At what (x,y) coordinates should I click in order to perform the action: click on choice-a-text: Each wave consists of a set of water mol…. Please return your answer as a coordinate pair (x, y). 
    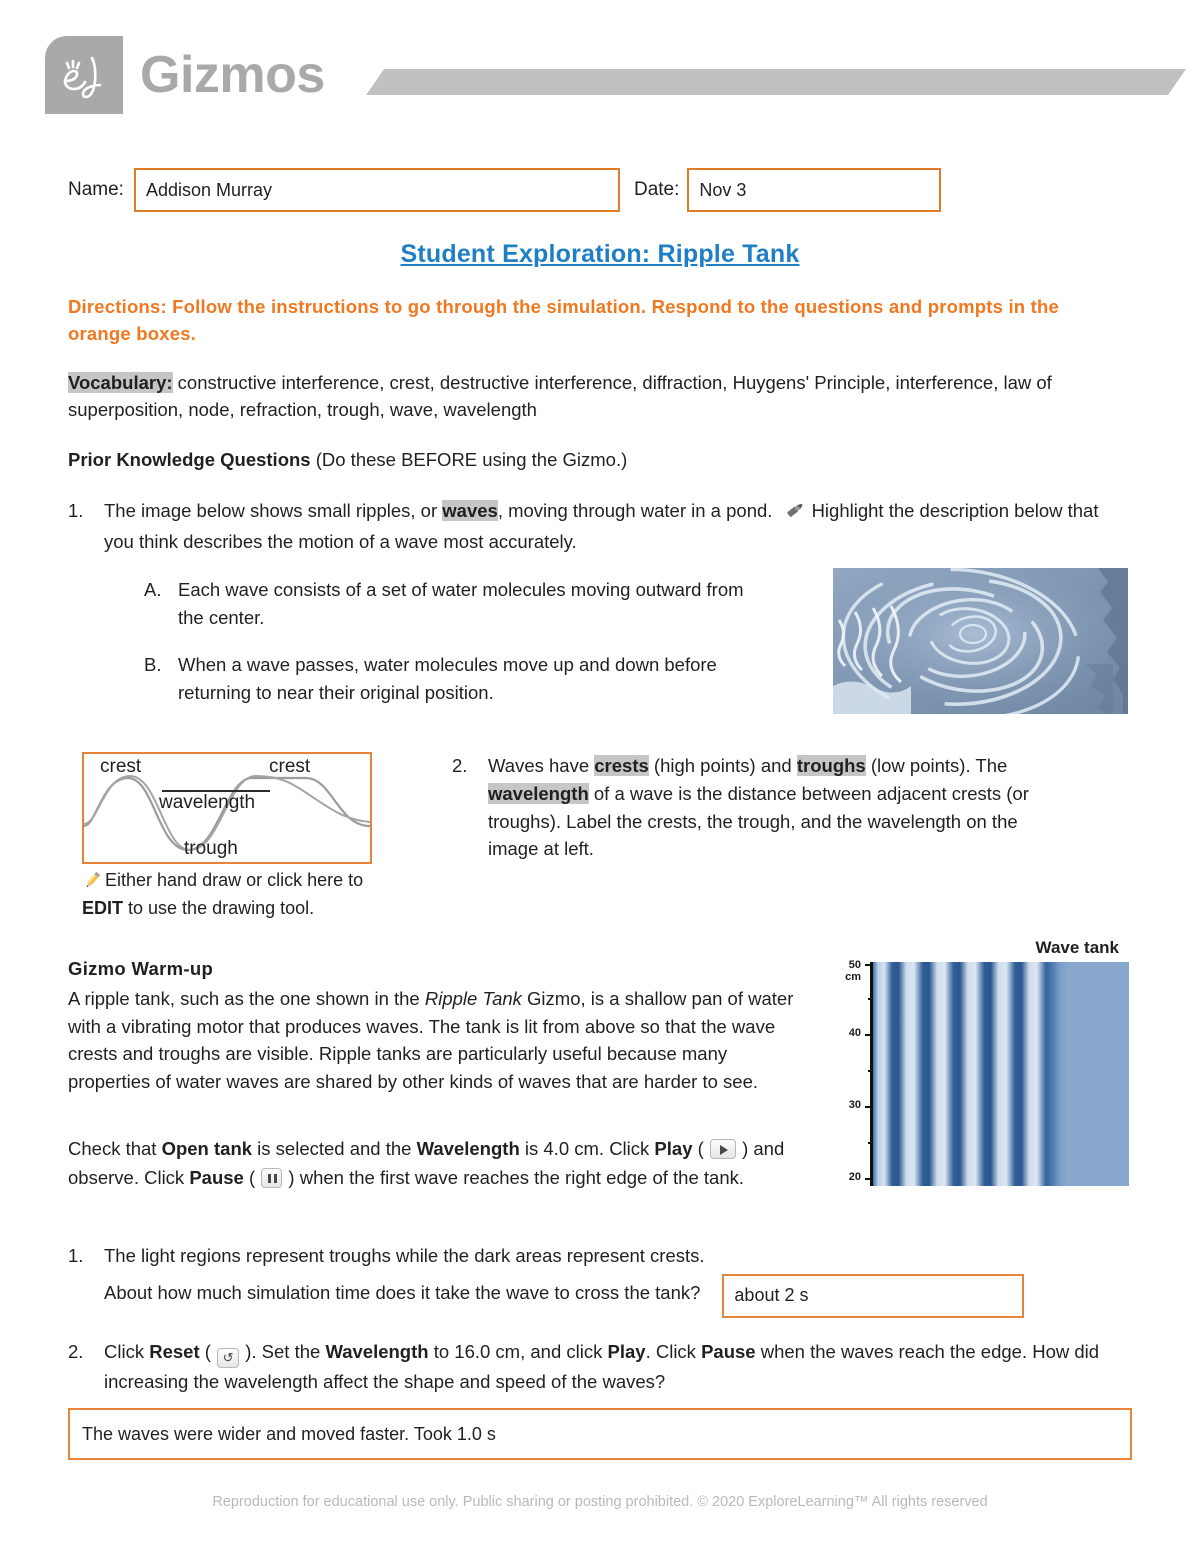
    Looking at the image, I should click on (461, 603).